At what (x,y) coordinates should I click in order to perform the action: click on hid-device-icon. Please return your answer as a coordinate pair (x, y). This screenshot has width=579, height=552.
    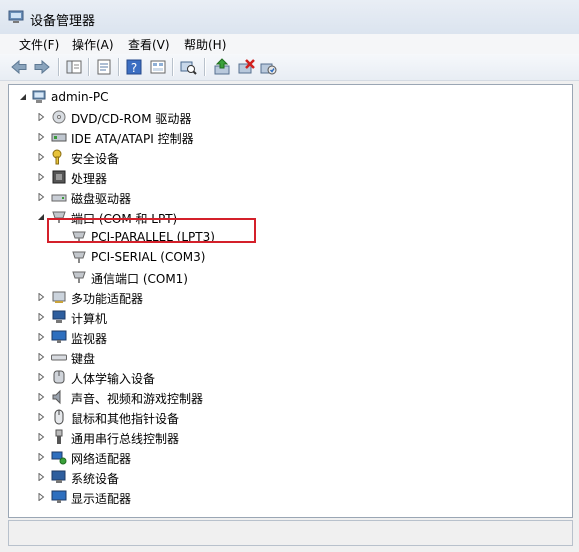
    Looking at the image, I should click on (59, 377).